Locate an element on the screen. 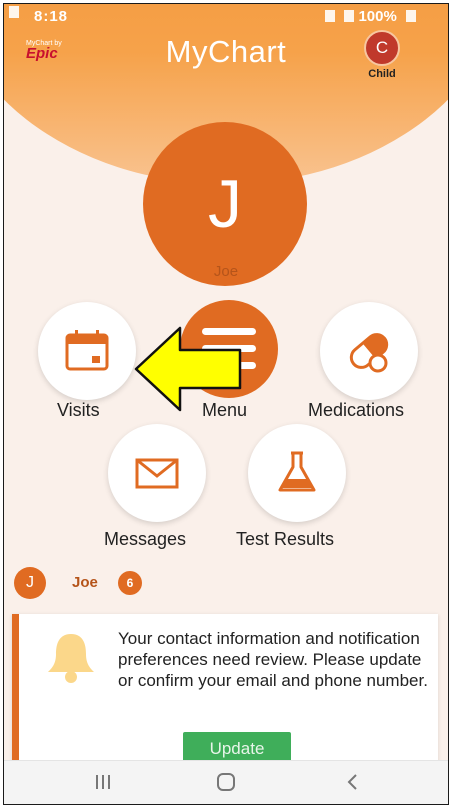 The height and width of the screenshot is (807, 452). card-accent is located at coordinates (15, 689).